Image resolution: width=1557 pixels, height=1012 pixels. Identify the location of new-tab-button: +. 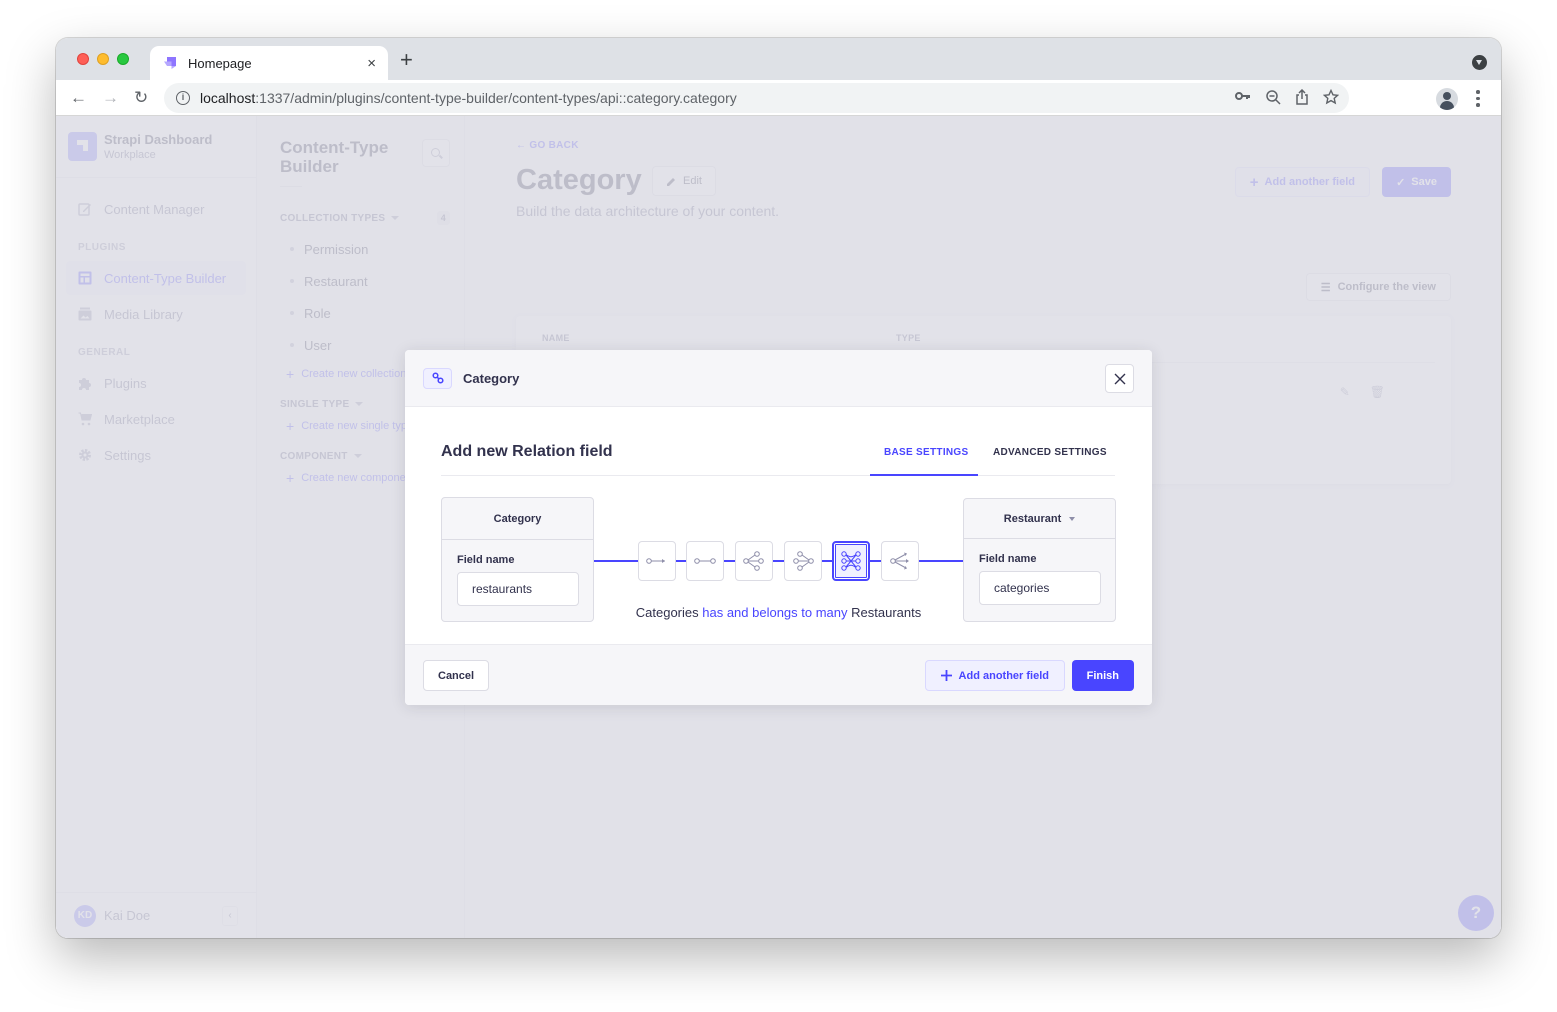
(406, 60).